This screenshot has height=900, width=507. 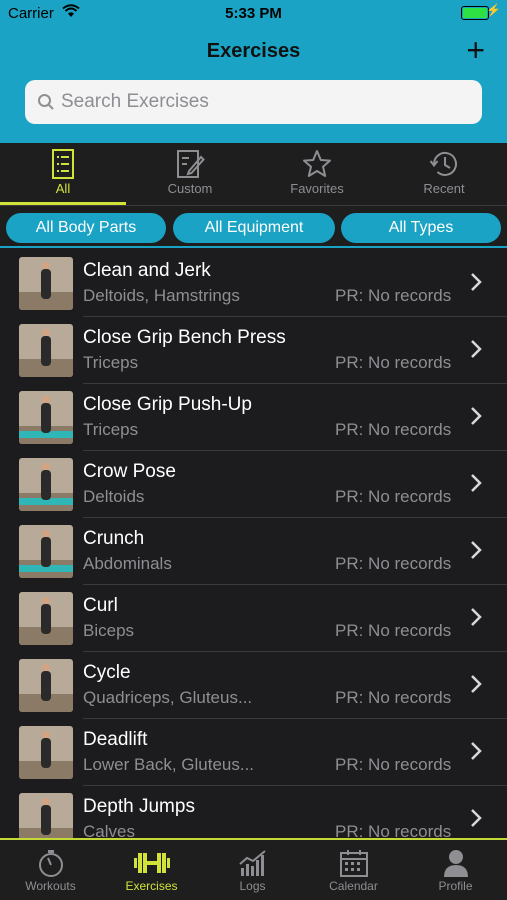 I want to click on exercise-name: Deadlift, so click(x=115, y=739).